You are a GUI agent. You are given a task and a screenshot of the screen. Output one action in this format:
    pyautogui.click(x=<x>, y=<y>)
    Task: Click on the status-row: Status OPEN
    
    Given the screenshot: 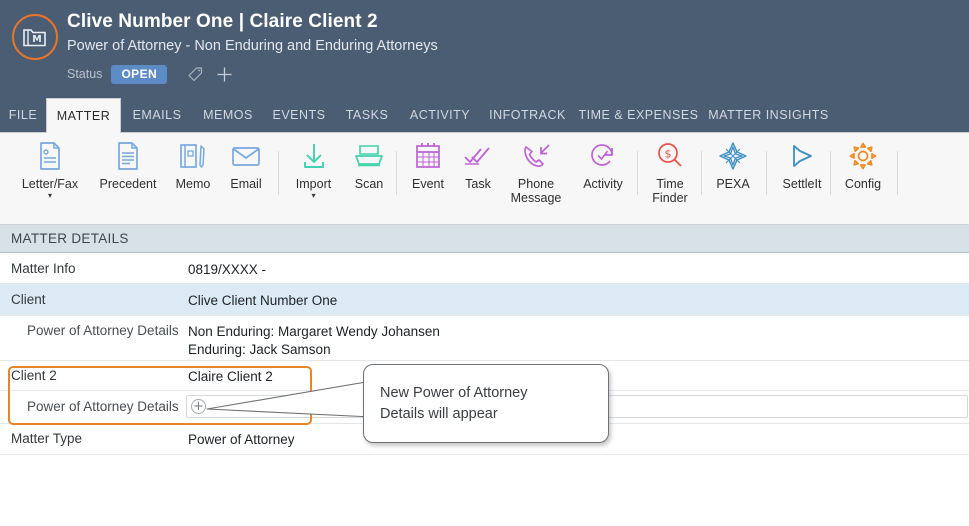 What is the action you would take?
    pyautogui.click(x=150, y=74)
    